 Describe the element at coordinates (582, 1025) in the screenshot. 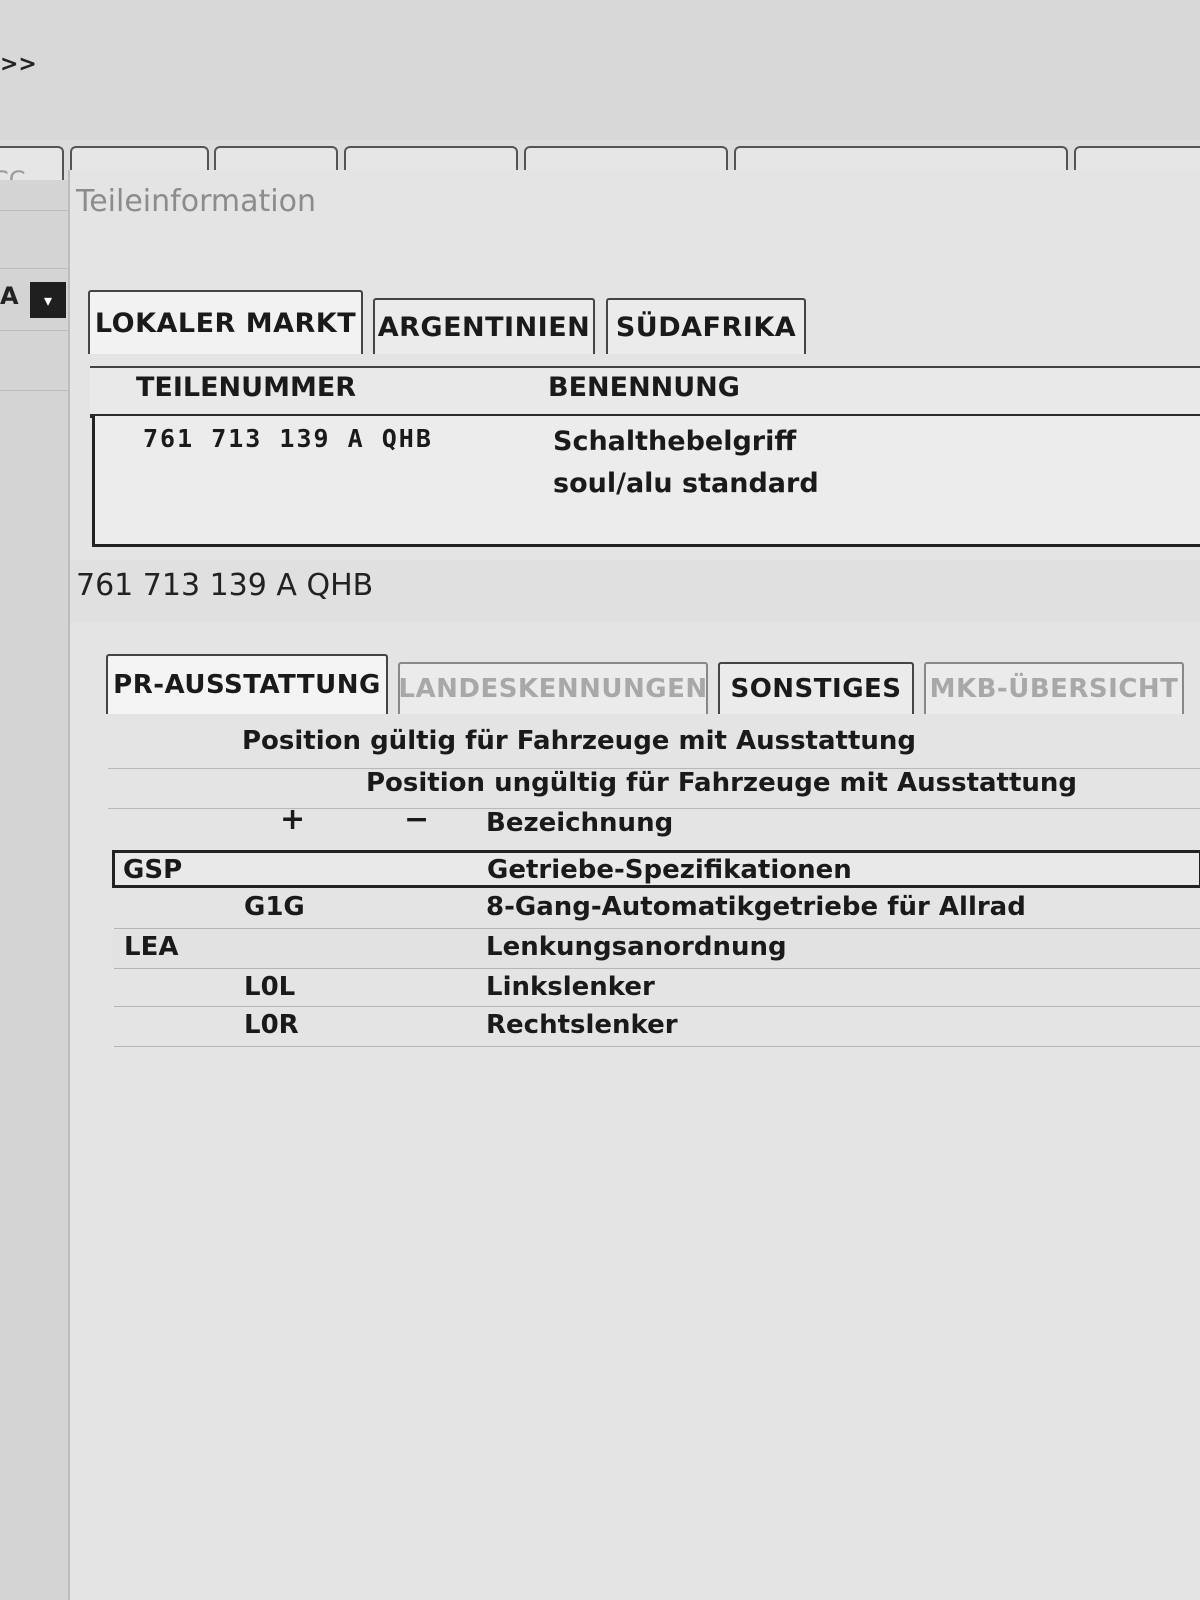

I see `equipment-description: Rechtslenker` at that location.